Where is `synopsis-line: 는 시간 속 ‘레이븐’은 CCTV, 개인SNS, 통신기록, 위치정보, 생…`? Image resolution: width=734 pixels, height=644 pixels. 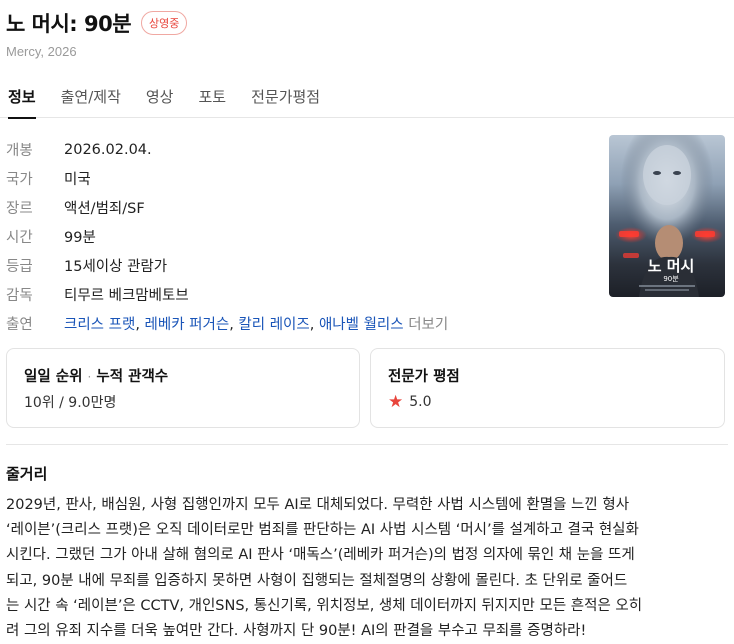
synopsis-line: 는 시간 속 ‘레이븐’은 CCTV, 개인SNS, 통신기록, 위치정보, 생… is located at coordinates (324, 605).